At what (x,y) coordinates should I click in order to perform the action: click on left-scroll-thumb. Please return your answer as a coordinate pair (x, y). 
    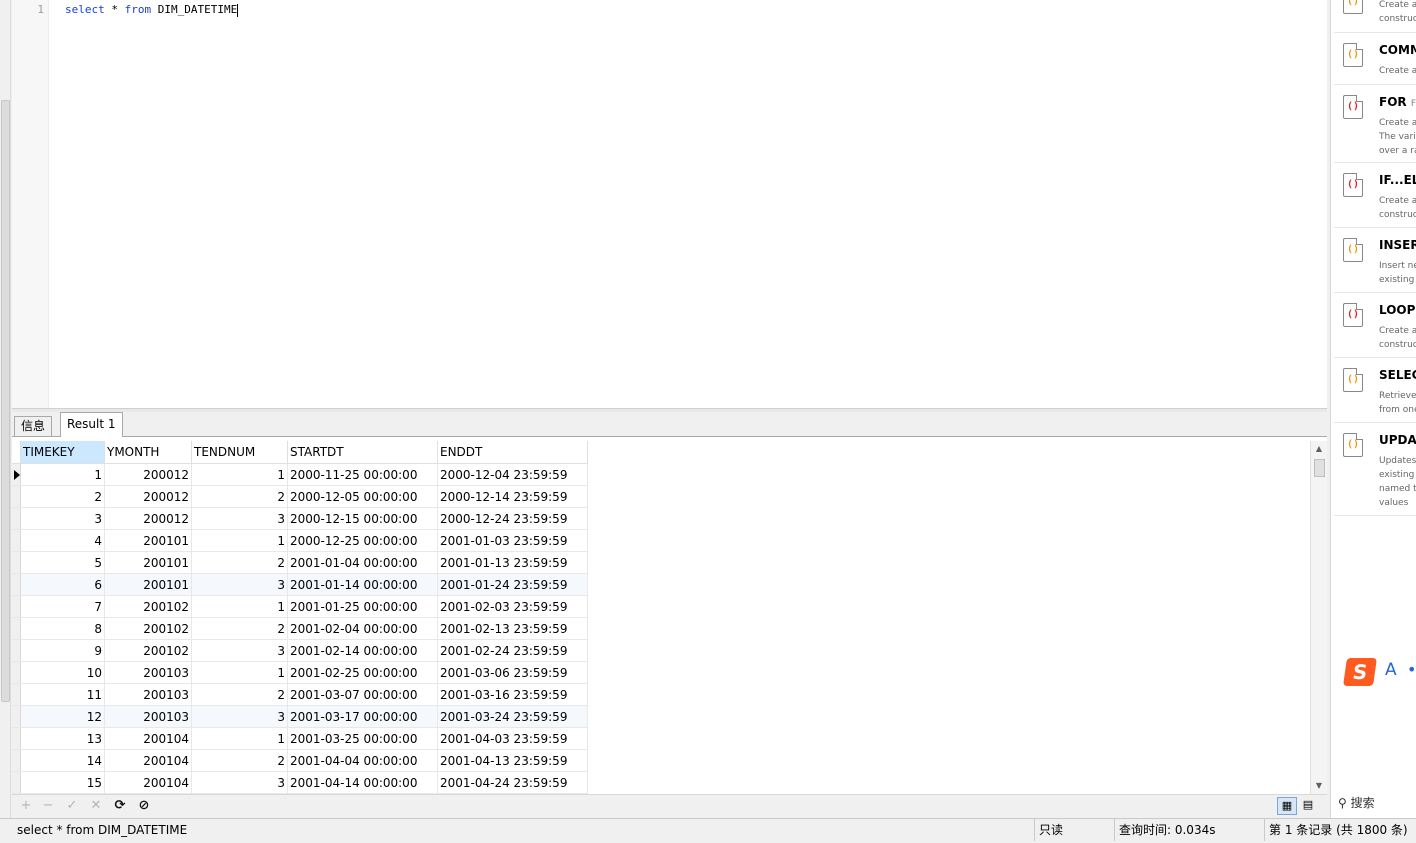
    Looking at the image, I should click on (5, 401).